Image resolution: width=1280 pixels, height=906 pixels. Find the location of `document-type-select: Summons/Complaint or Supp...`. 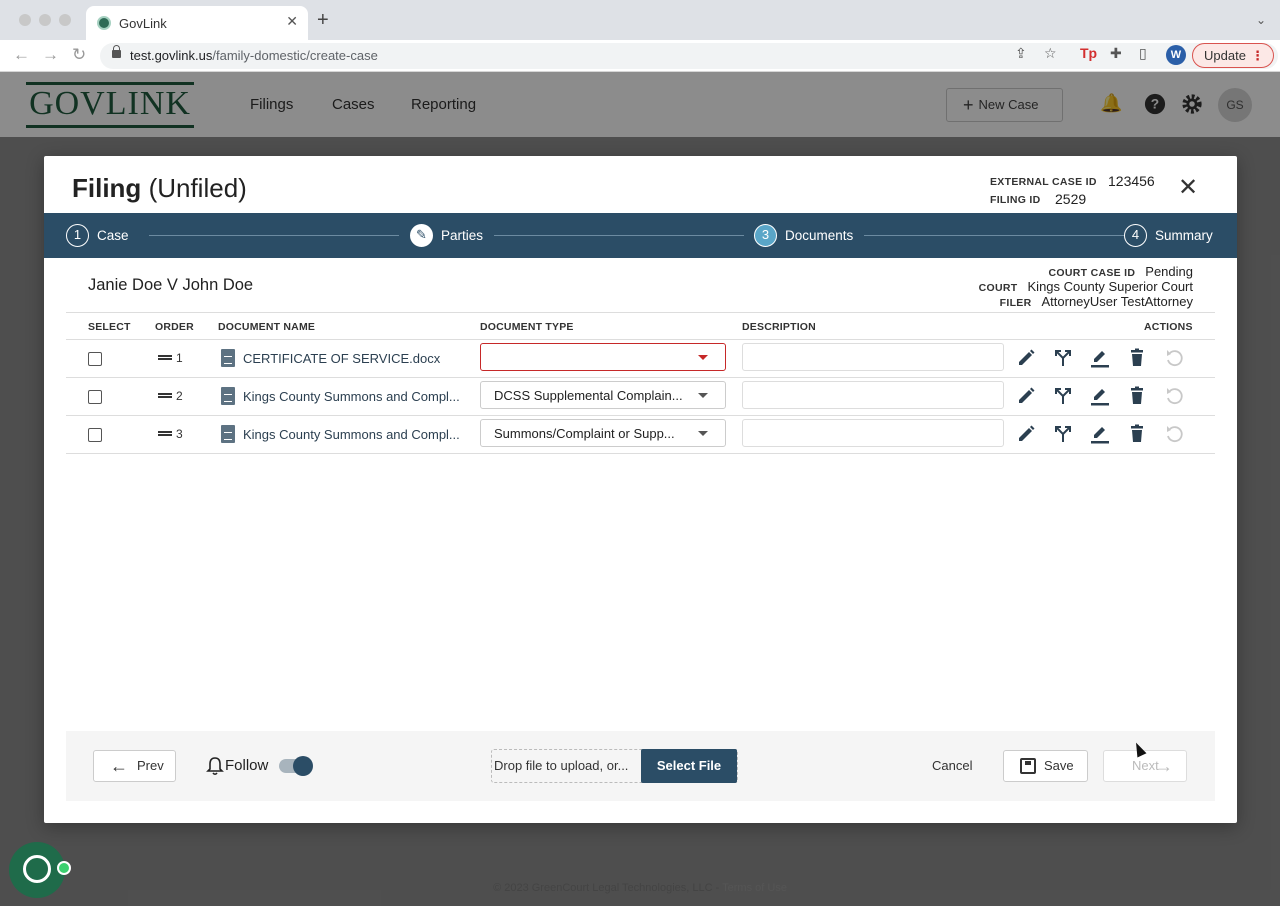

document-type-select: Summons/Complaint or Supp... is located at coordinates (603, 433).